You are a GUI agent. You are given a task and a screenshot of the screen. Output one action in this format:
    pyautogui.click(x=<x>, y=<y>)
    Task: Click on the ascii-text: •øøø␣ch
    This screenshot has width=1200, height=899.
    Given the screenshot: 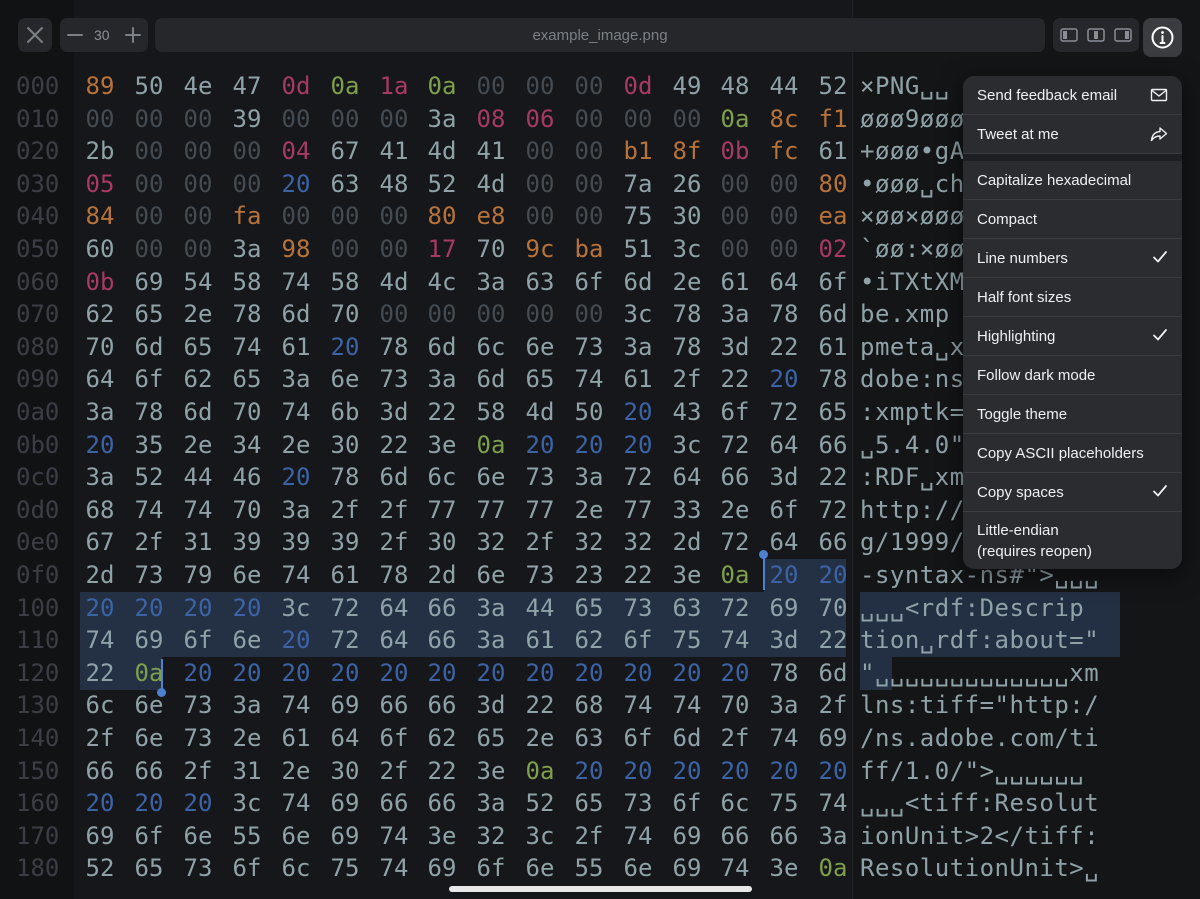 What is the action you would take?
    pyautogui.click(x=912, y=184)
    